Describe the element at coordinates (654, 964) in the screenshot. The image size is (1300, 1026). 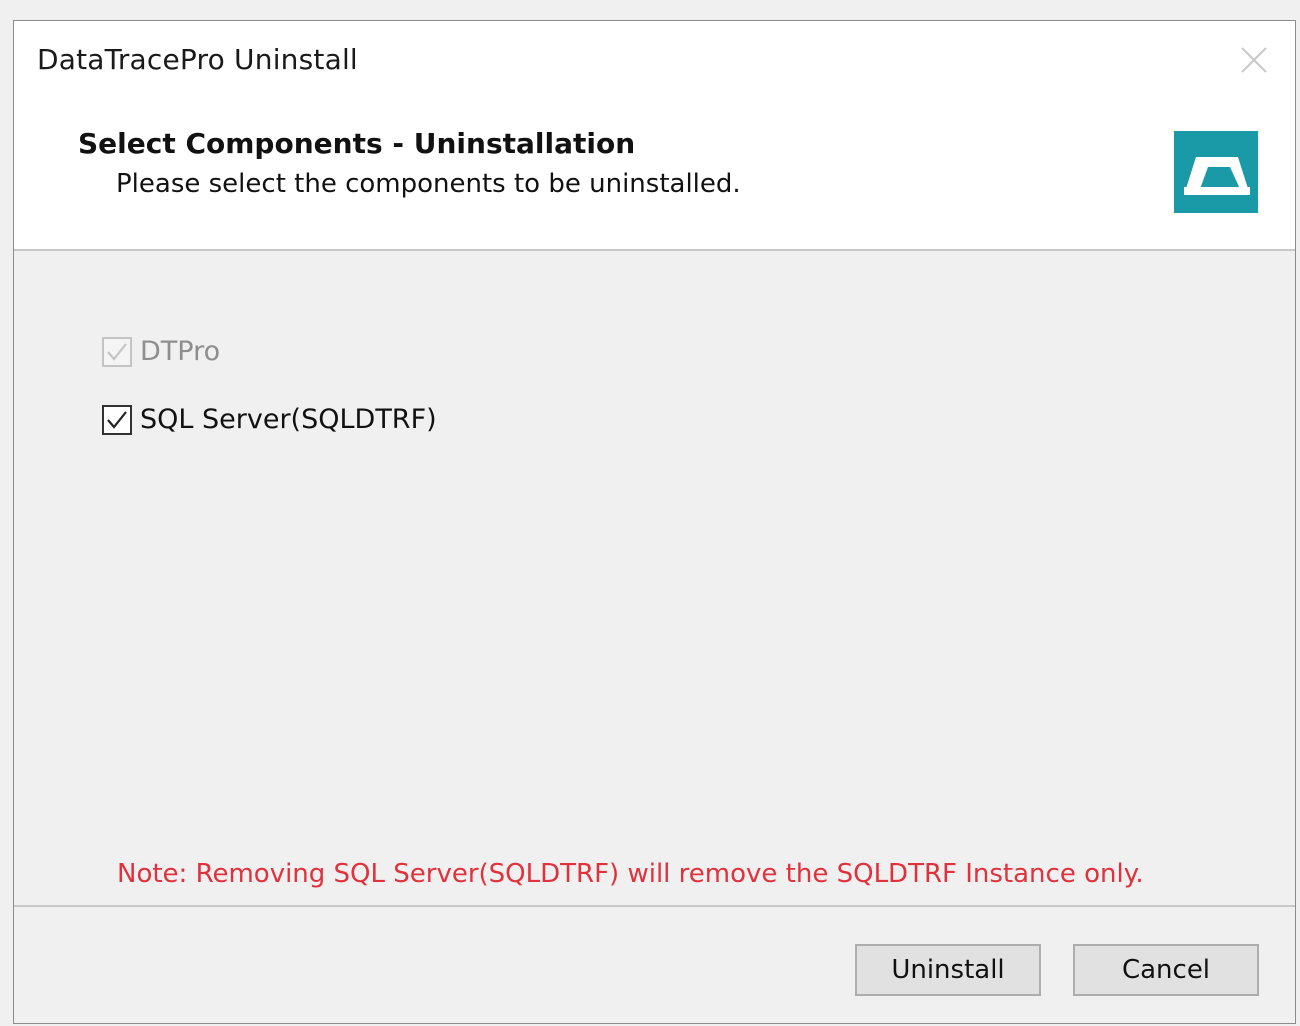
I see `button-bar: Uninstall Cancel` at that location.